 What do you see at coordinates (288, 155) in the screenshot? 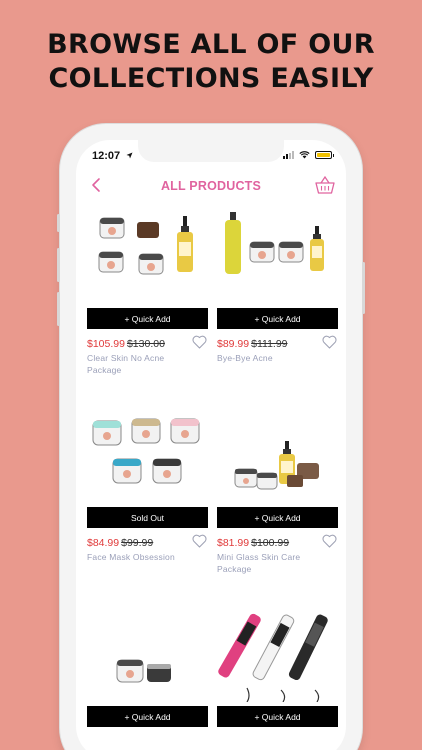
I see `cellular-signal-icon` at bounding box center [288, 155].